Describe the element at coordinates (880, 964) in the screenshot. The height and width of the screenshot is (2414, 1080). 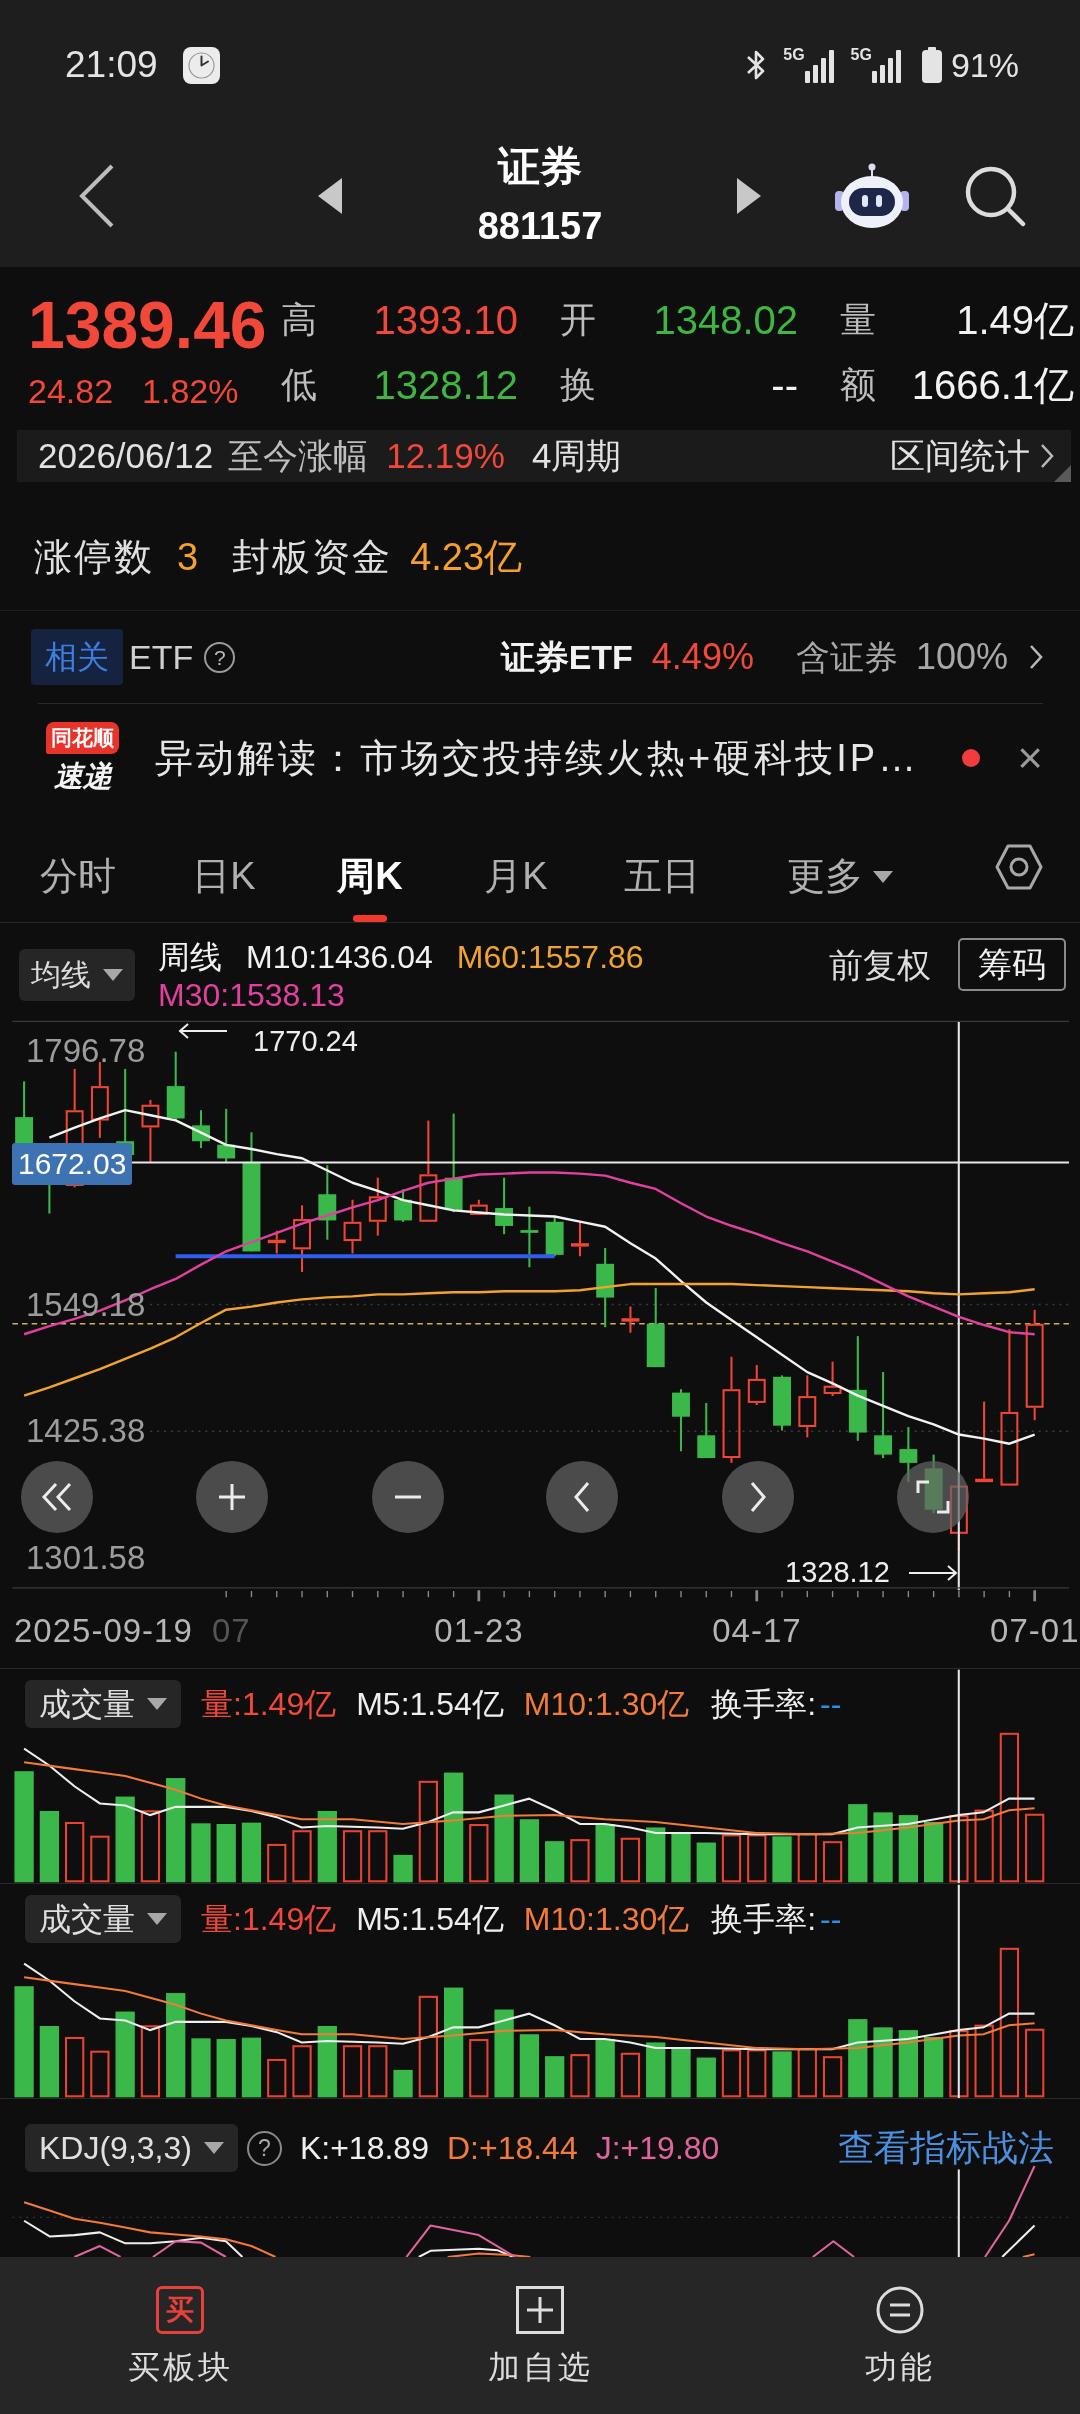
I see `adjustment-toggle: 前复权` at that location.